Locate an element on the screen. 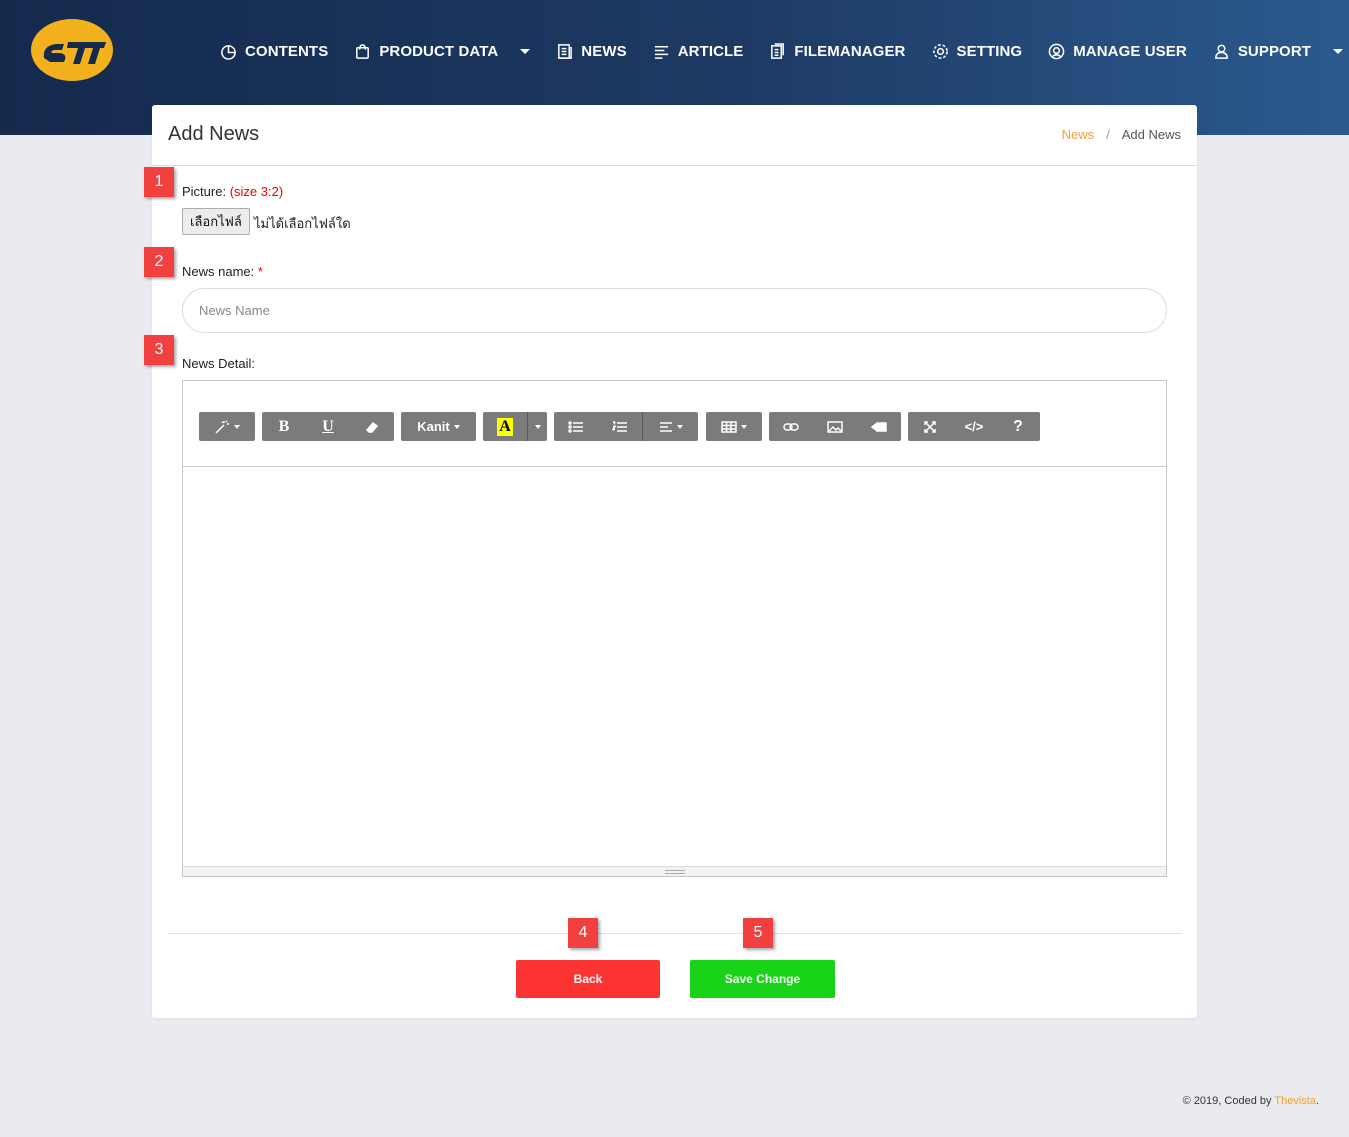 The height and width of the screenshot is (1137, 1349). footer-divider is located at coordinates (674, 933).